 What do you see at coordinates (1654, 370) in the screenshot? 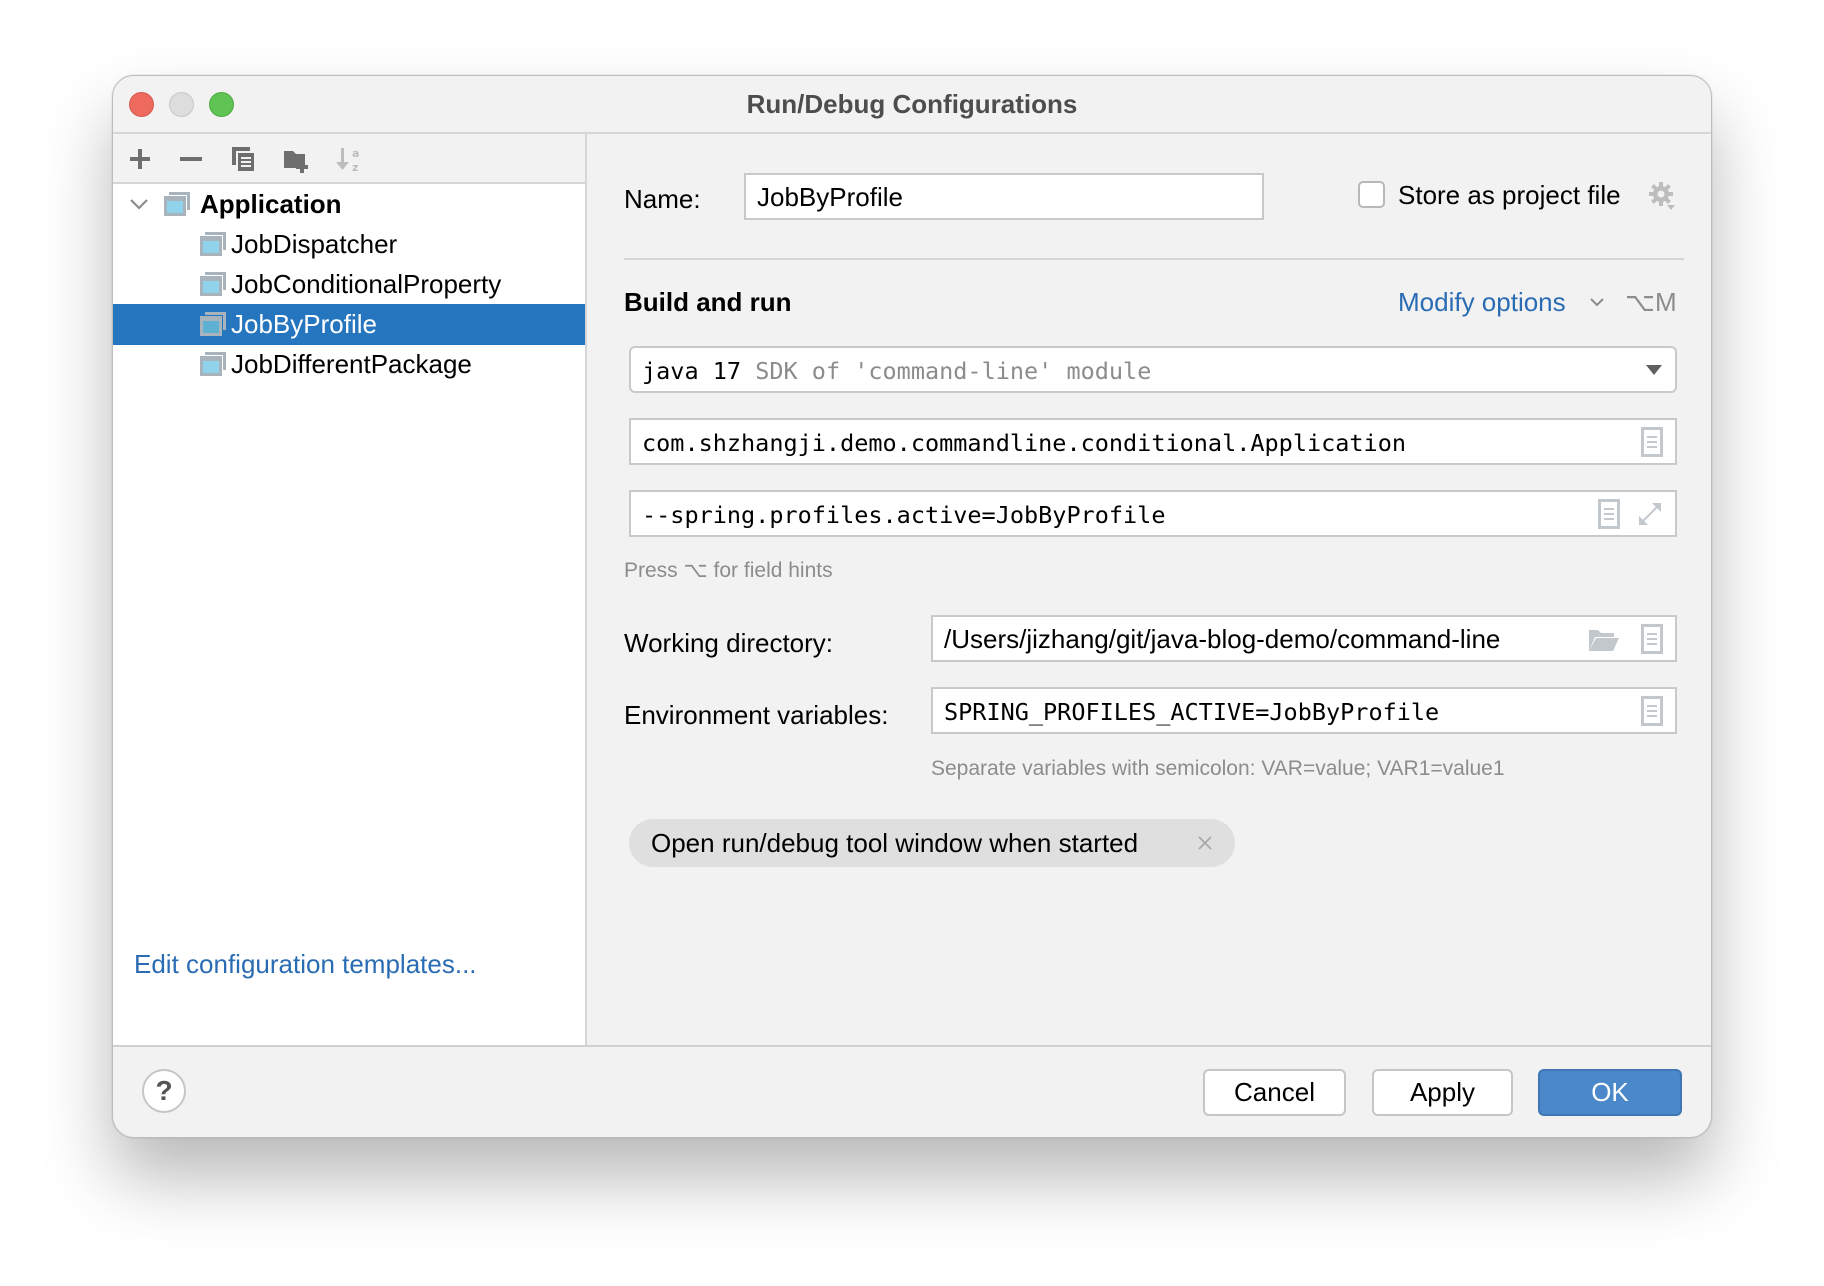
I see `dropdown-arrow-icon` at bounding box center [1654, 370].